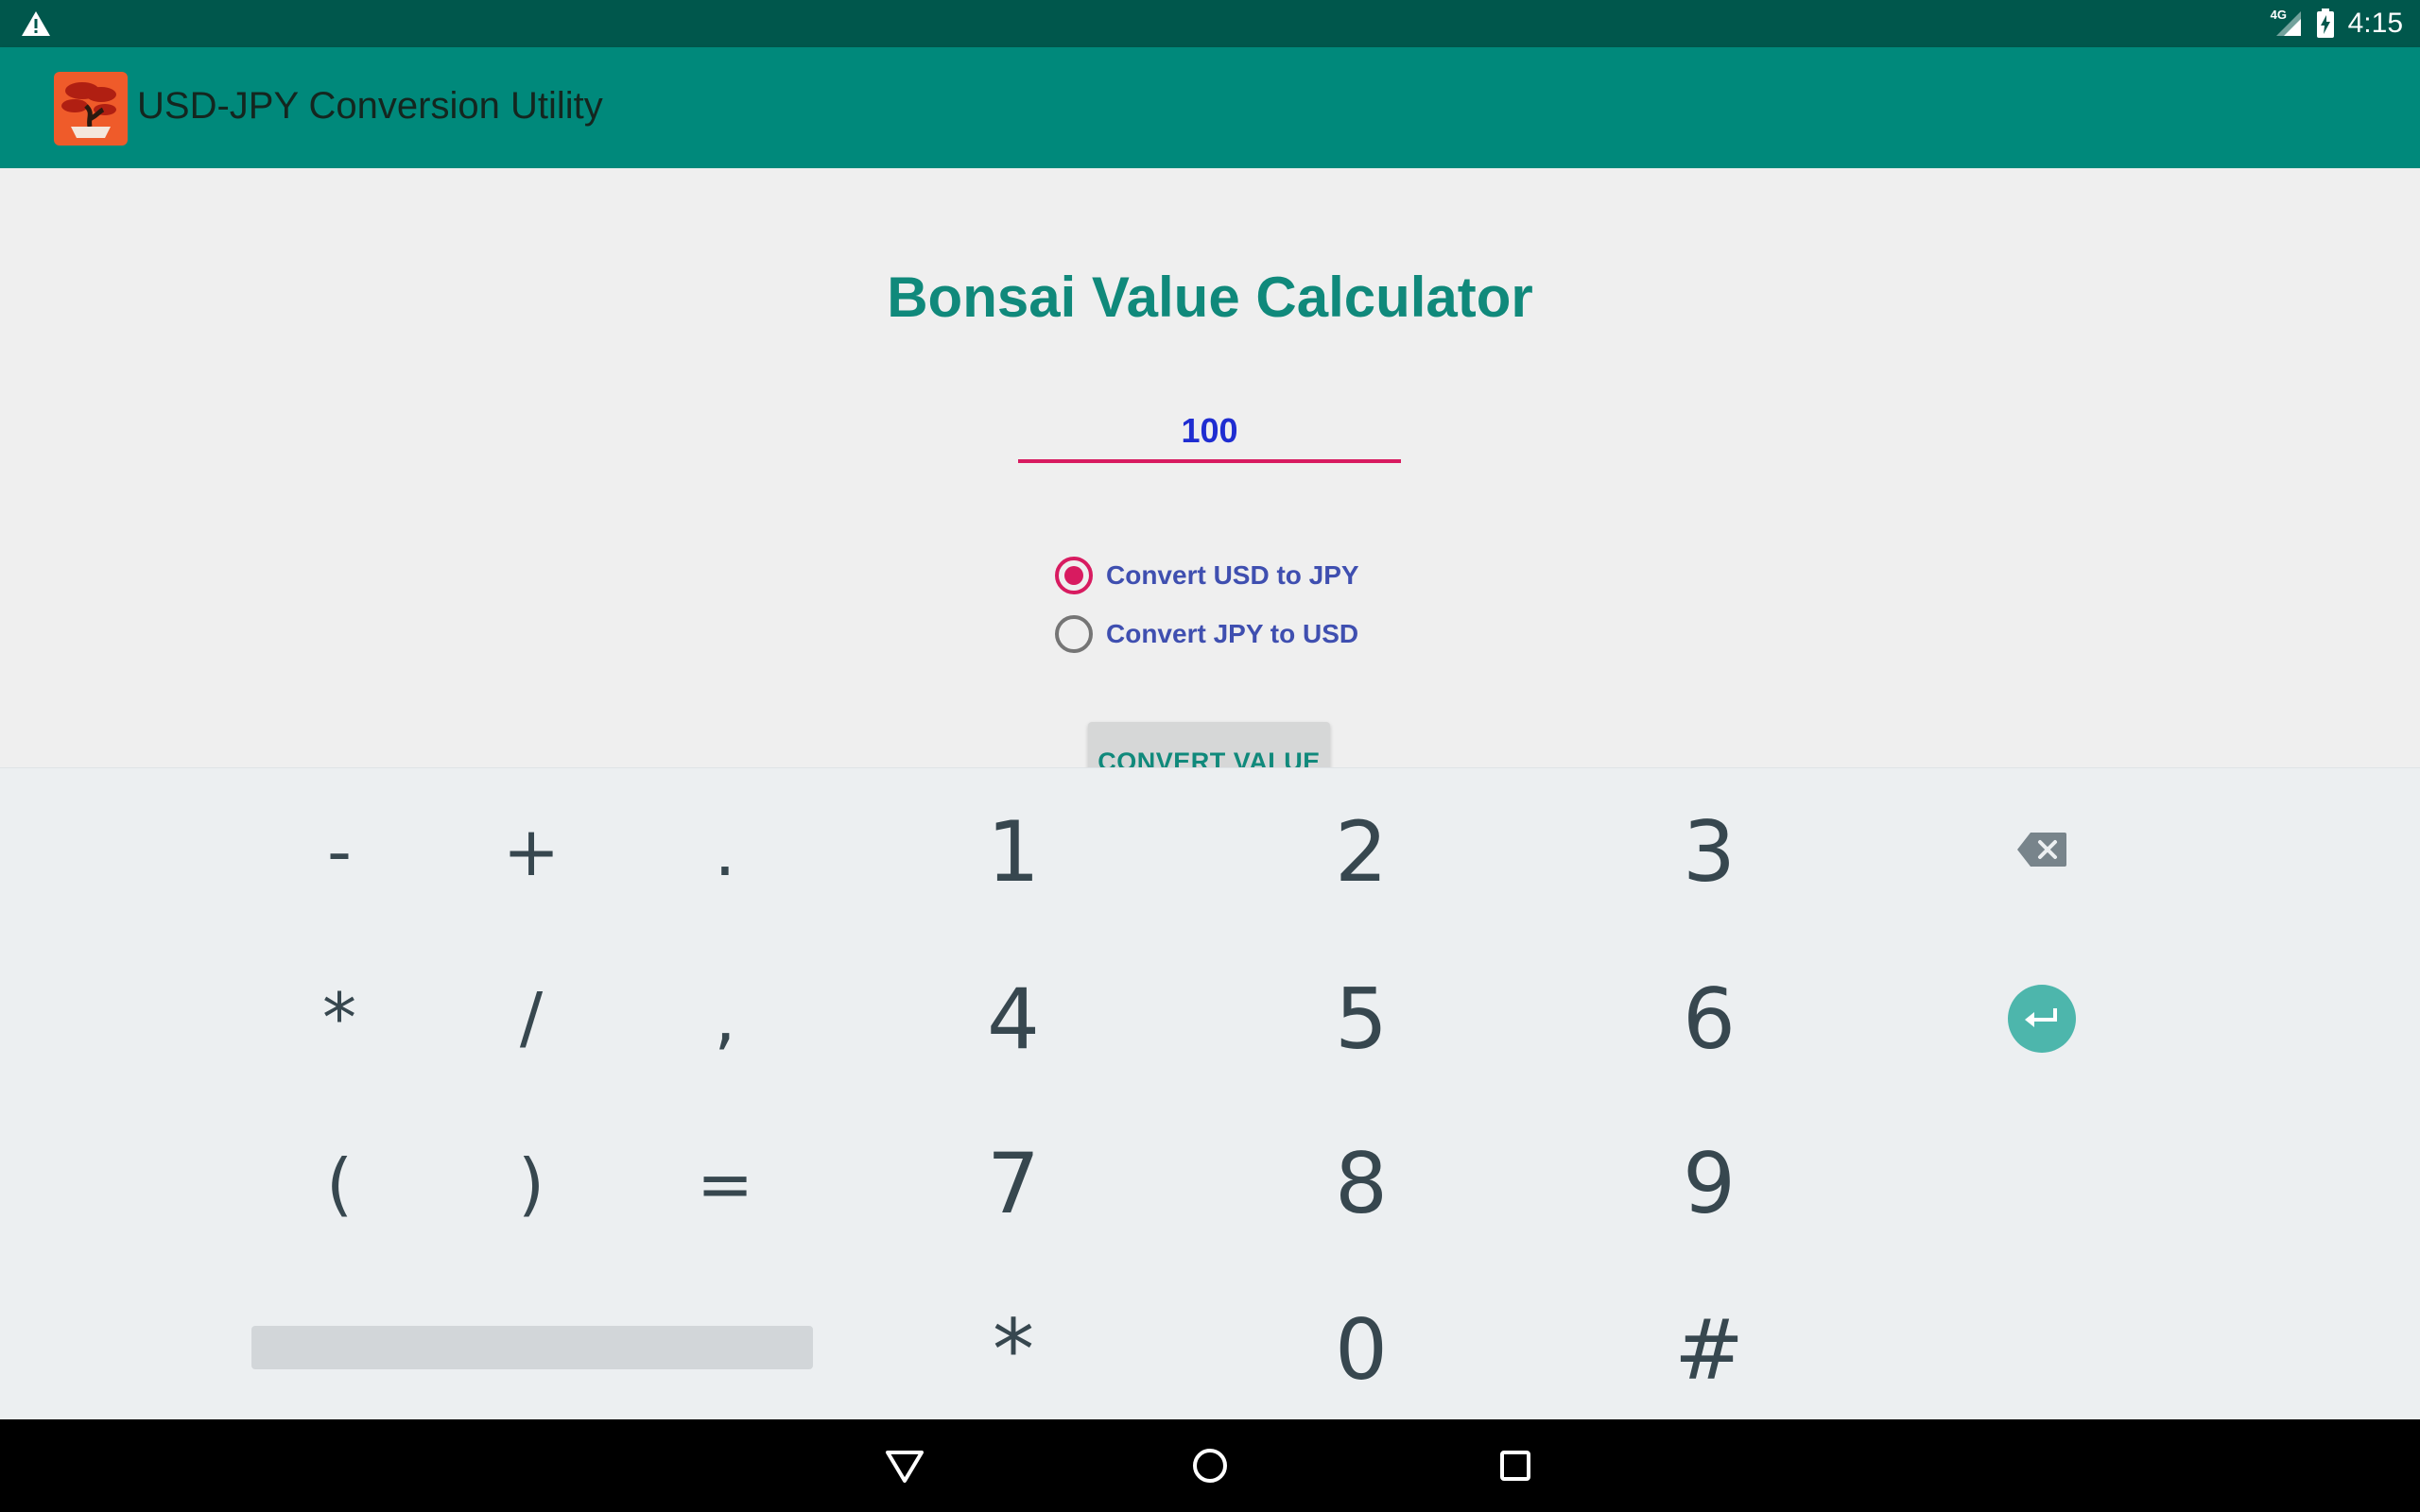  I want to click on recents-icon, so click(1515, 1466).